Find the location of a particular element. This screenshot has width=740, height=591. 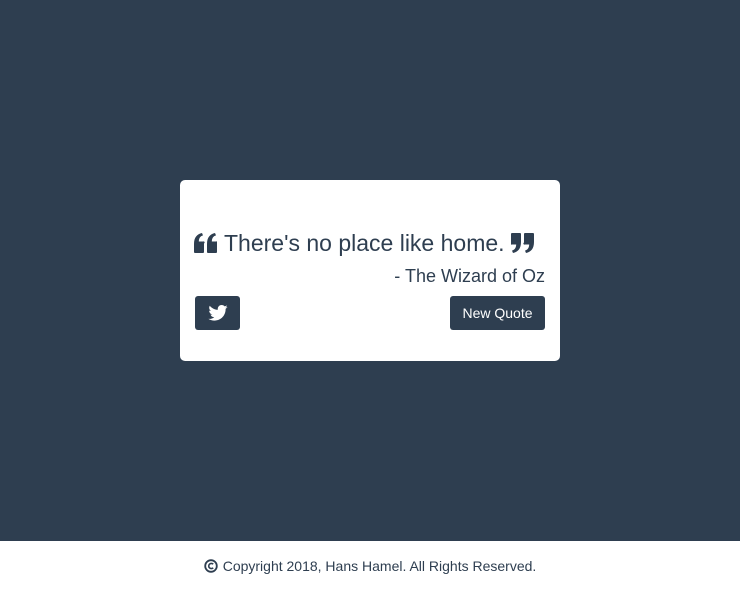

copyright-icon is located at coordinates (211, 566).